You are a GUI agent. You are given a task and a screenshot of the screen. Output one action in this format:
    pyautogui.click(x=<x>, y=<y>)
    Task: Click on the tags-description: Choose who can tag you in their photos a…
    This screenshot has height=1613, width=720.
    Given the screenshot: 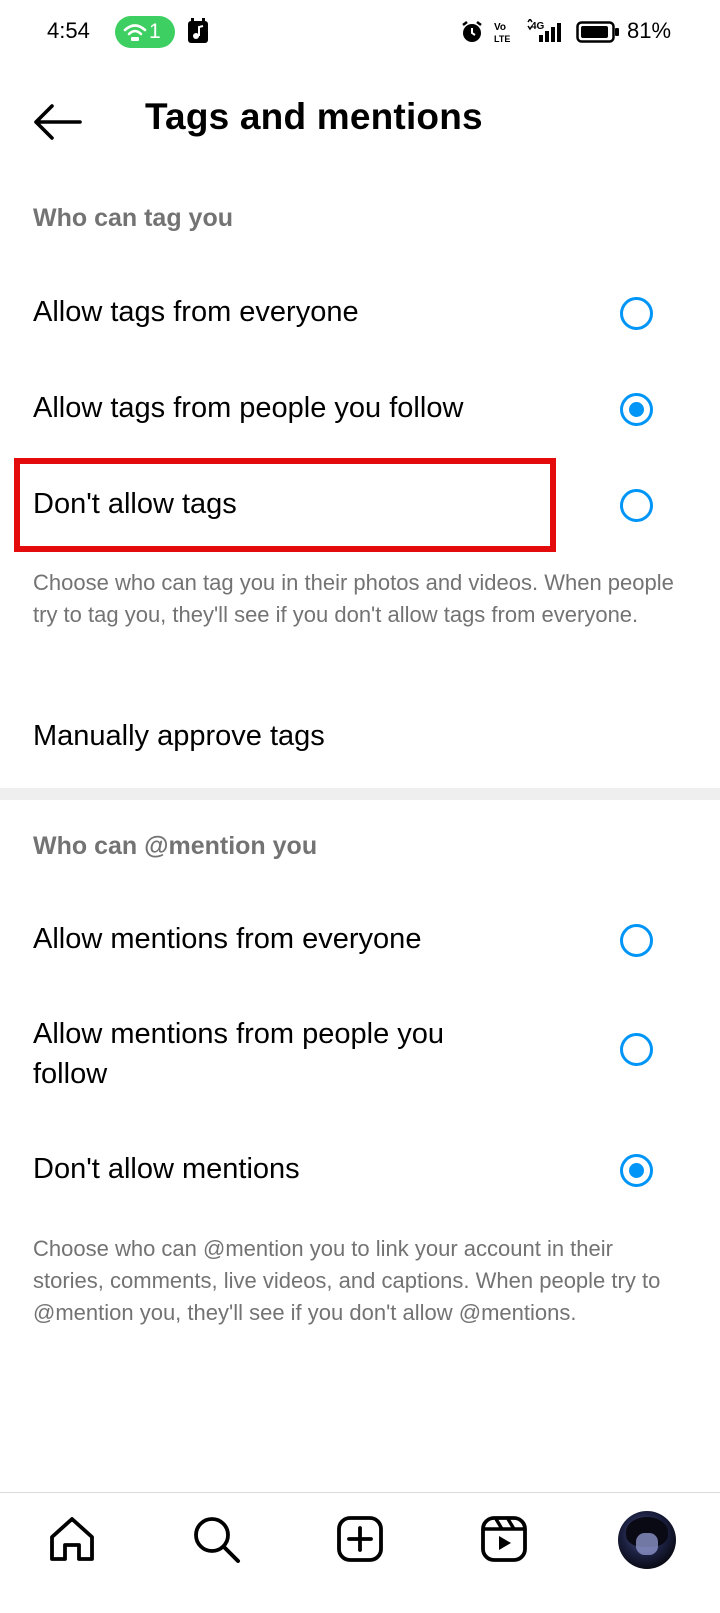 What is the action you would take?
    pyautogui.click(x=353, y=598)
    